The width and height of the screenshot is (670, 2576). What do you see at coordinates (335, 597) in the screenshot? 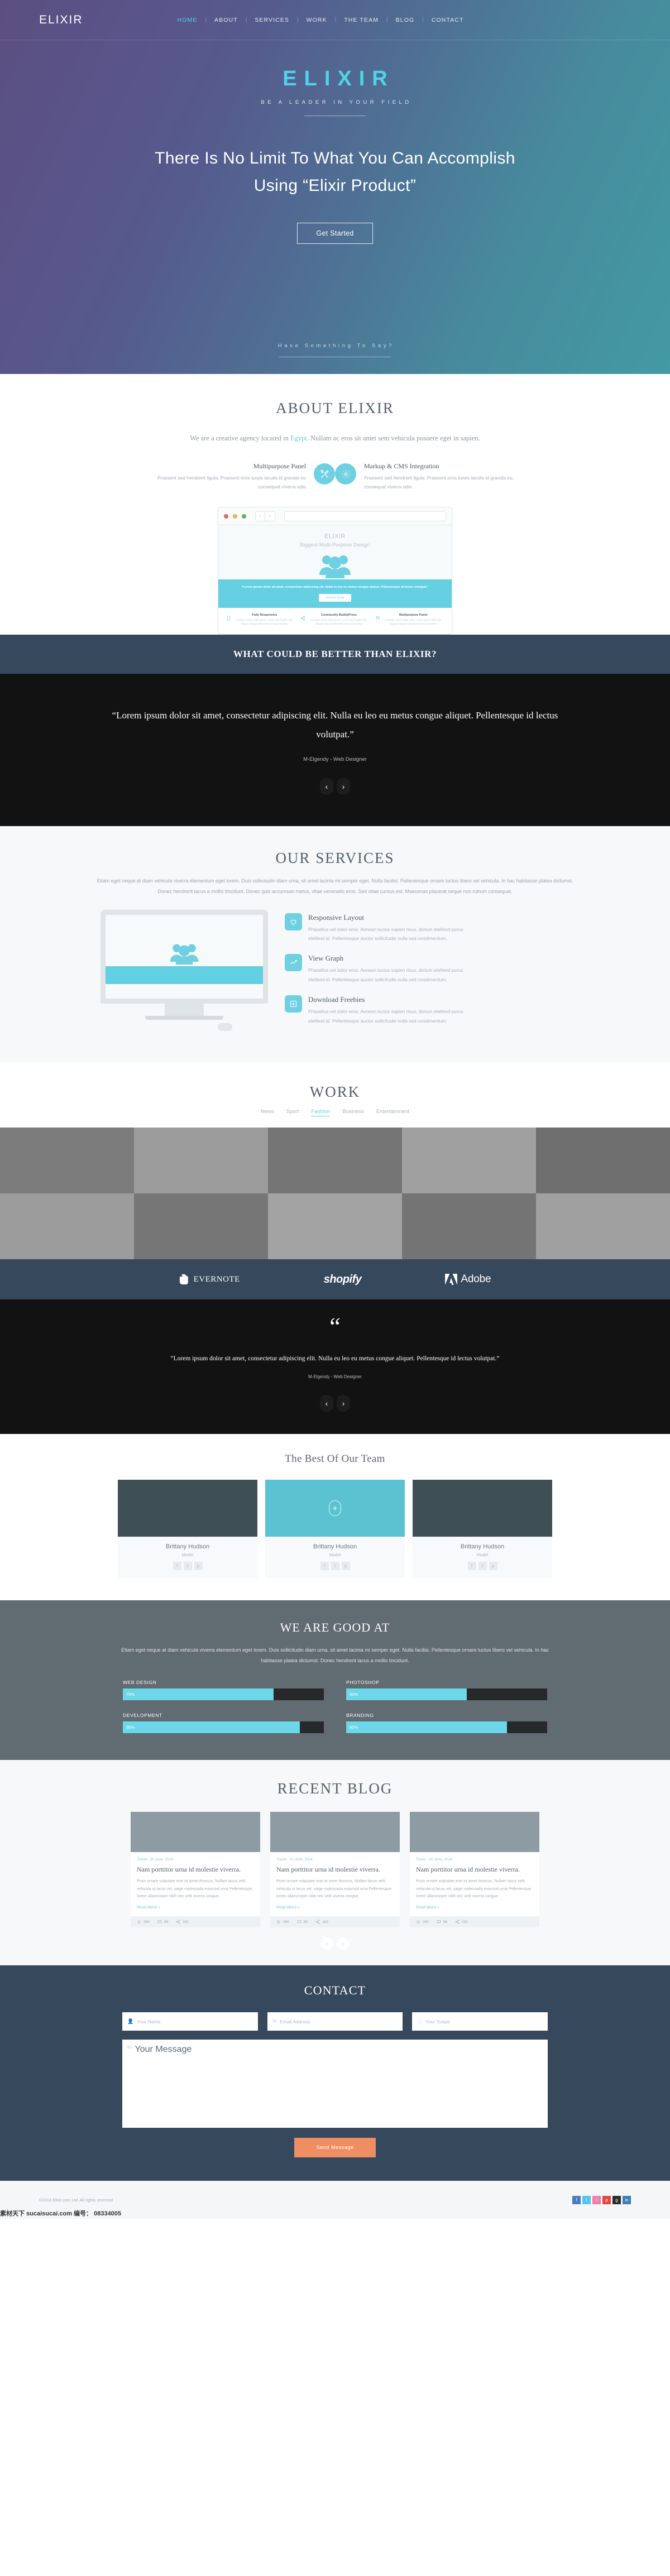
I see `mockup-request-quote-button: Request Quote` at bounding box center [335, 597].